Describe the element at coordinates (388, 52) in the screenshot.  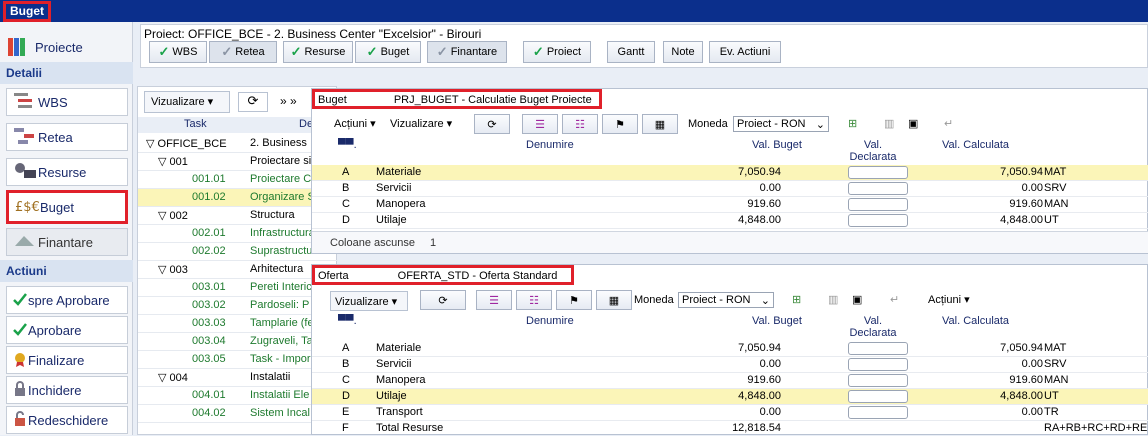
I see `buget-button: ✓ Buget` at that location.